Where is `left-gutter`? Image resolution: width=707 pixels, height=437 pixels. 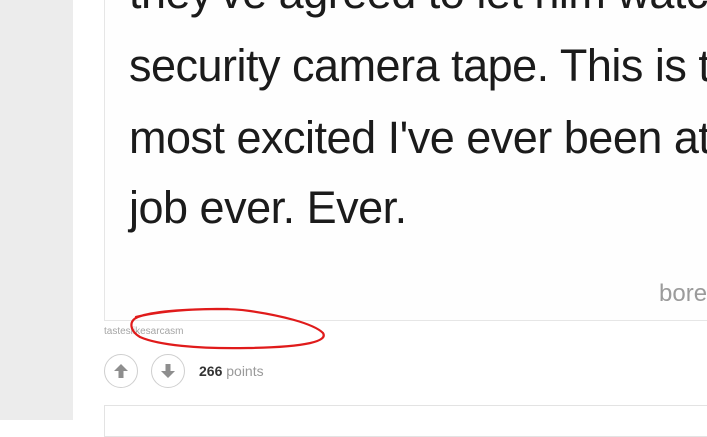
left-gutter is located at coordinates (36, 210).